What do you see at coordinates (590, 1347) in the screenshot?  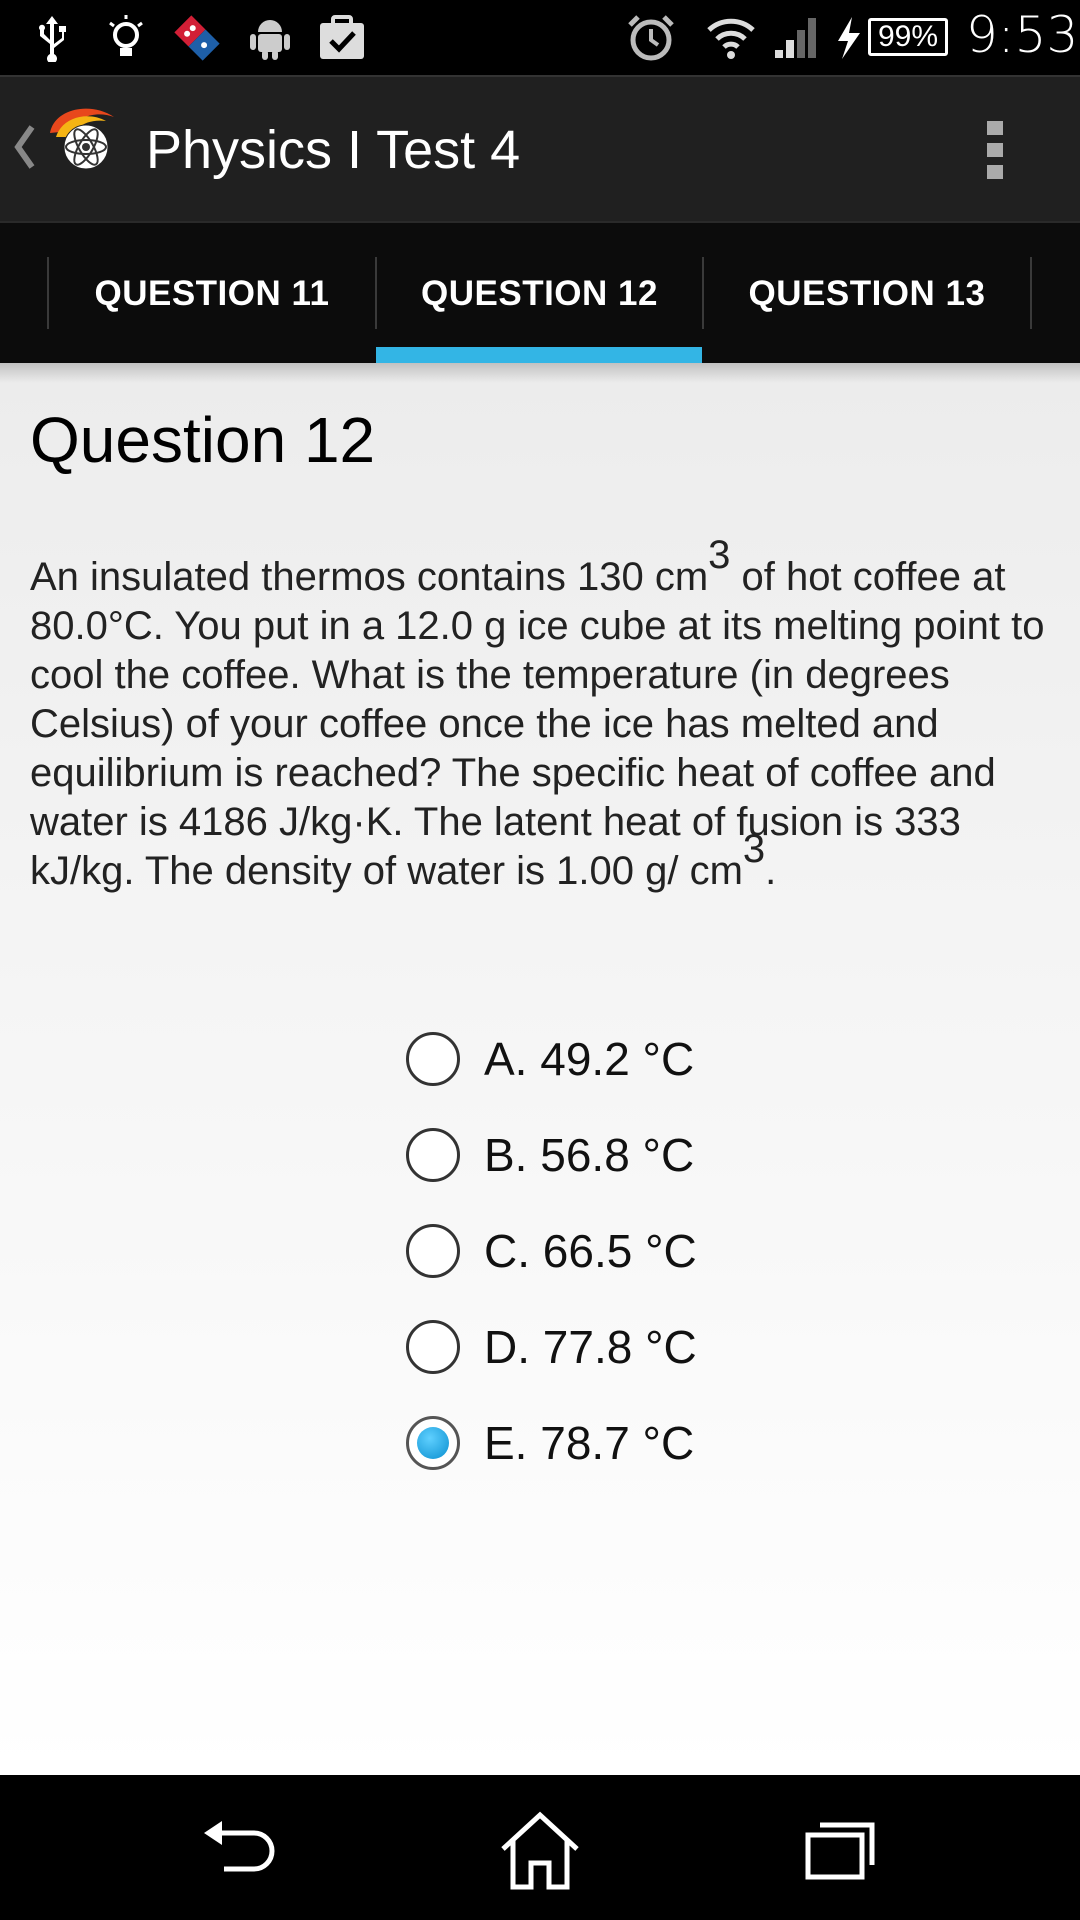 I see `option-label: D. 77.8 °C` at bounding box center [590, 1347].